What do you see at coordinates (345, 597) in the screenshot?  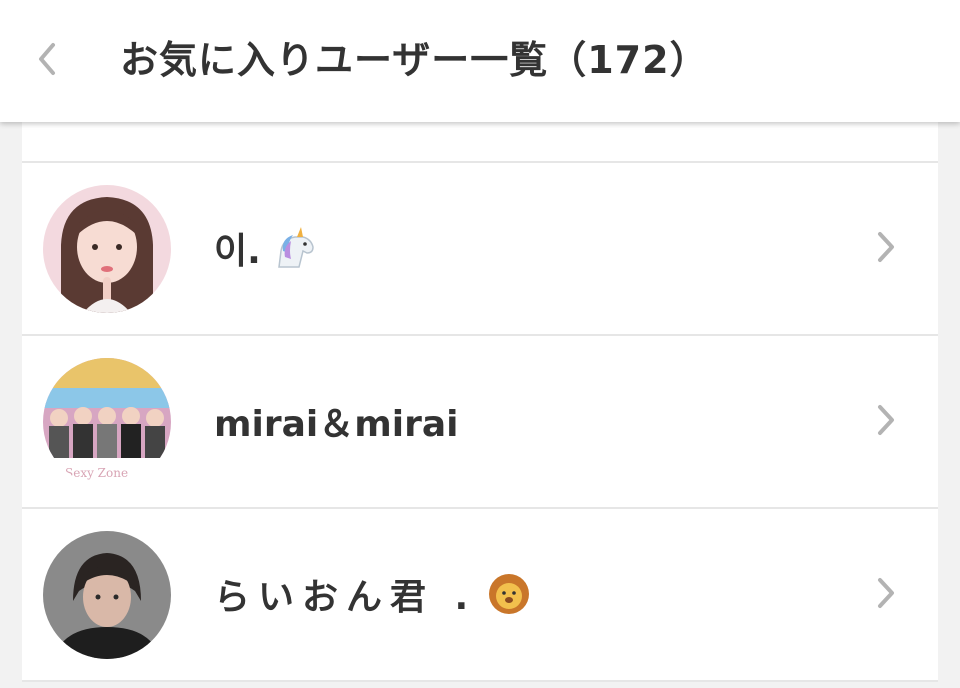 I see `user-name-text: らいおん君 .` at bounding box center [345, 597].